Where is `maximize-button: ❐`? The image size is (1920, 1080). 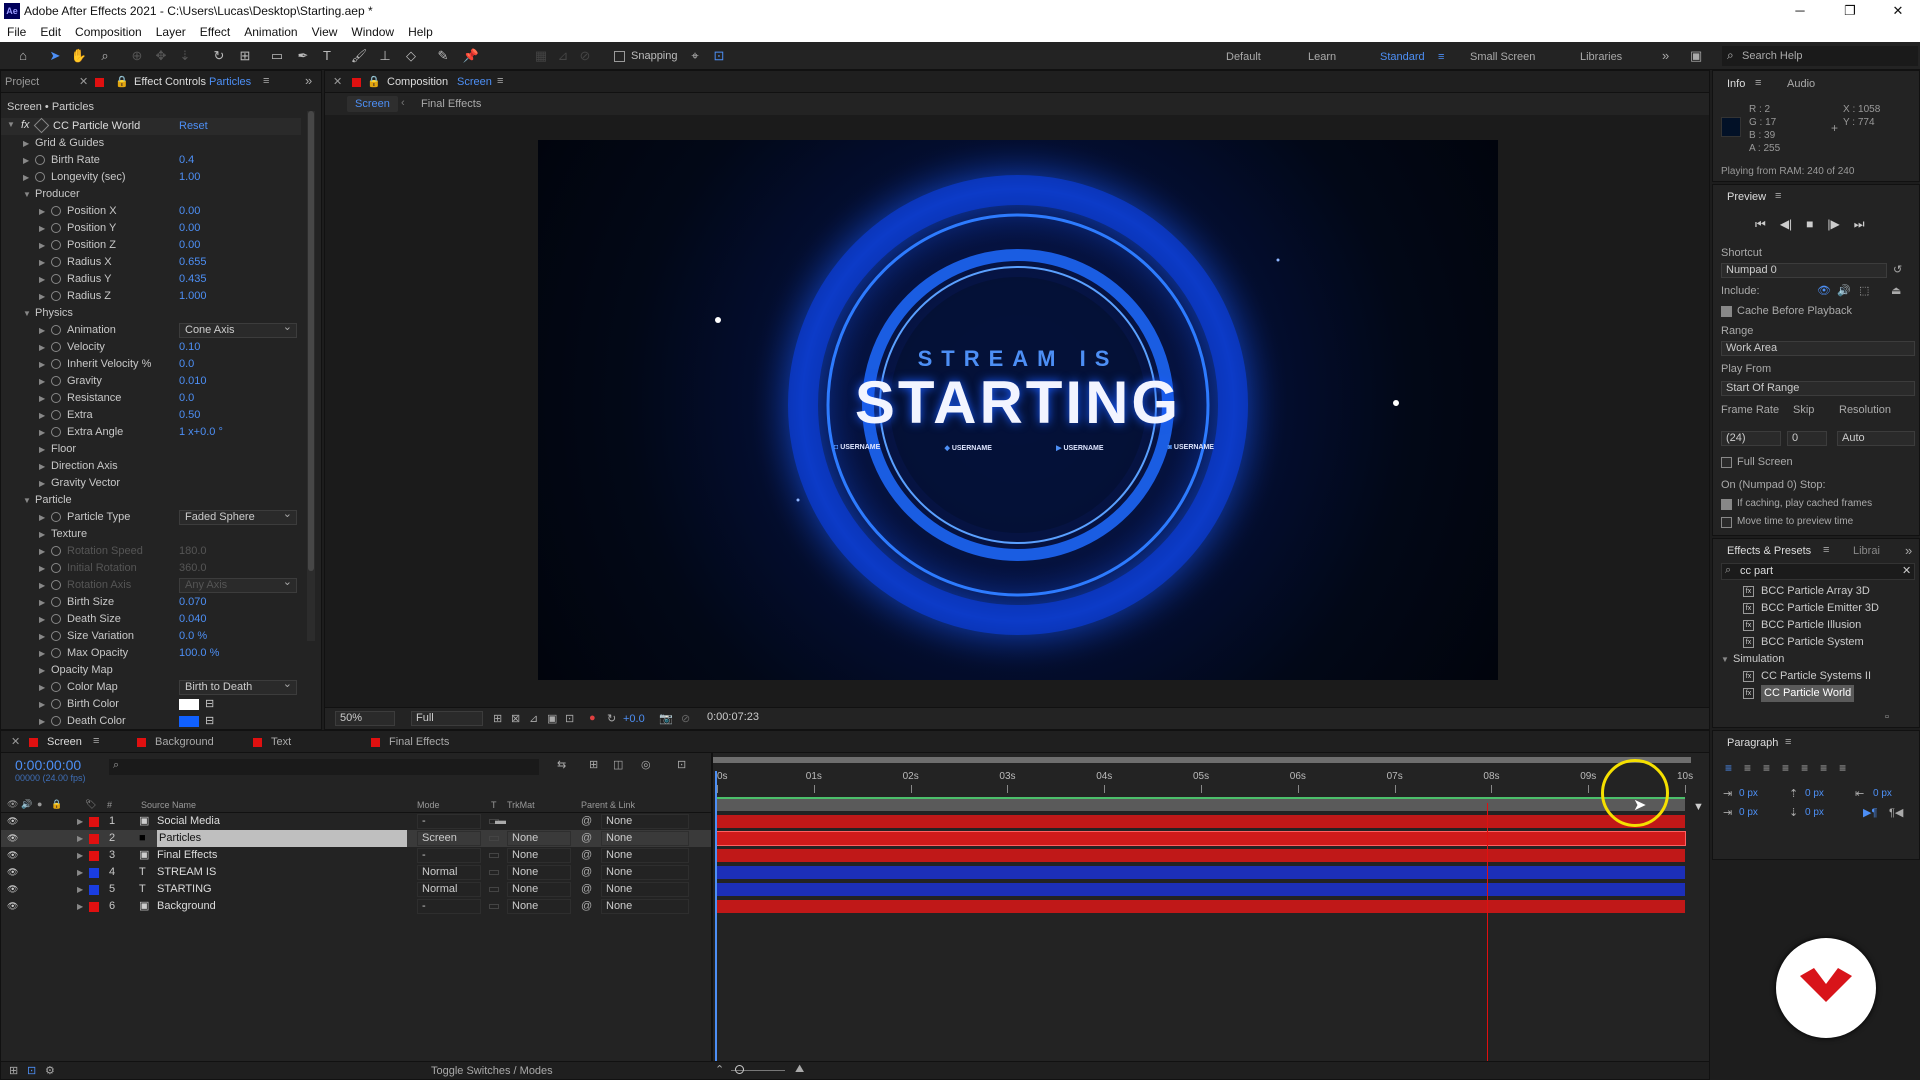 maximize-button: ❐ is located at coordinates (1850, 11).